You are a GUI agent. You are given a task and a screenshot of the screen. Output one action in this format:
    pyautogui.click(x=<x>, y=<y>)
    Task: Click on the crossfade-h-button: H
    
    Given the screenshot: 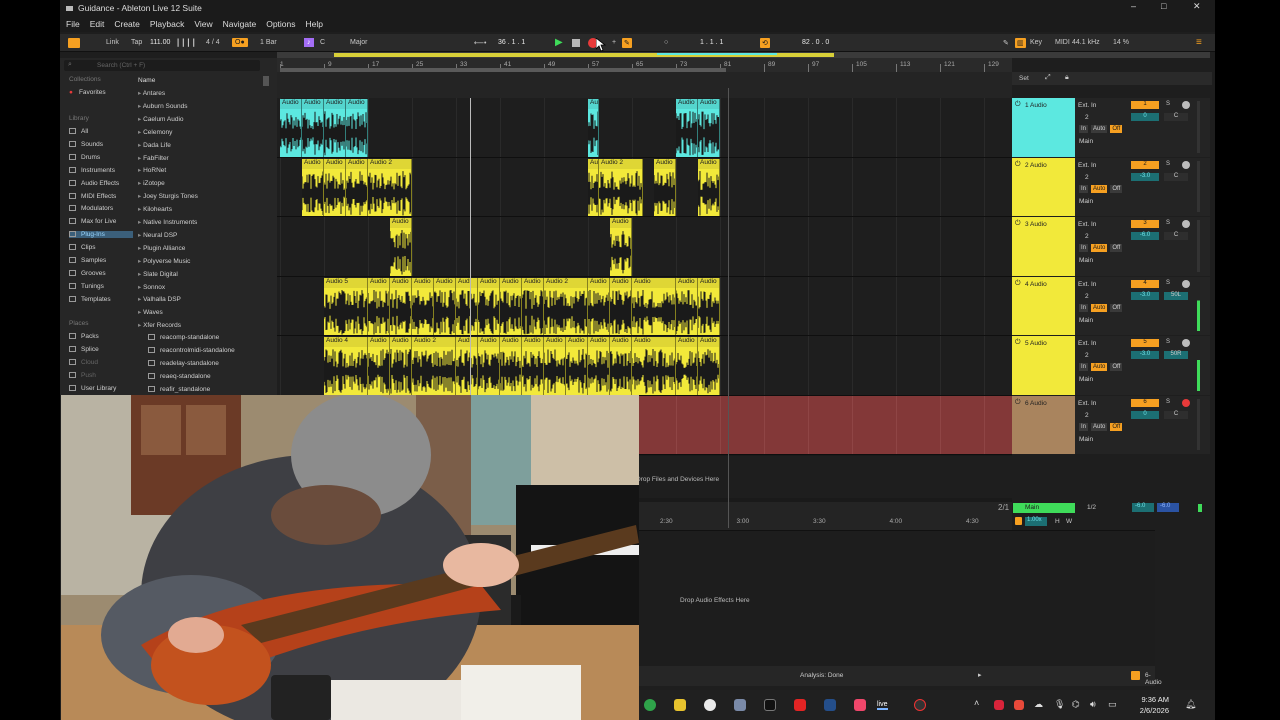 What is the action you would take?
    pyautogui.click(x=1057, y=521)
    